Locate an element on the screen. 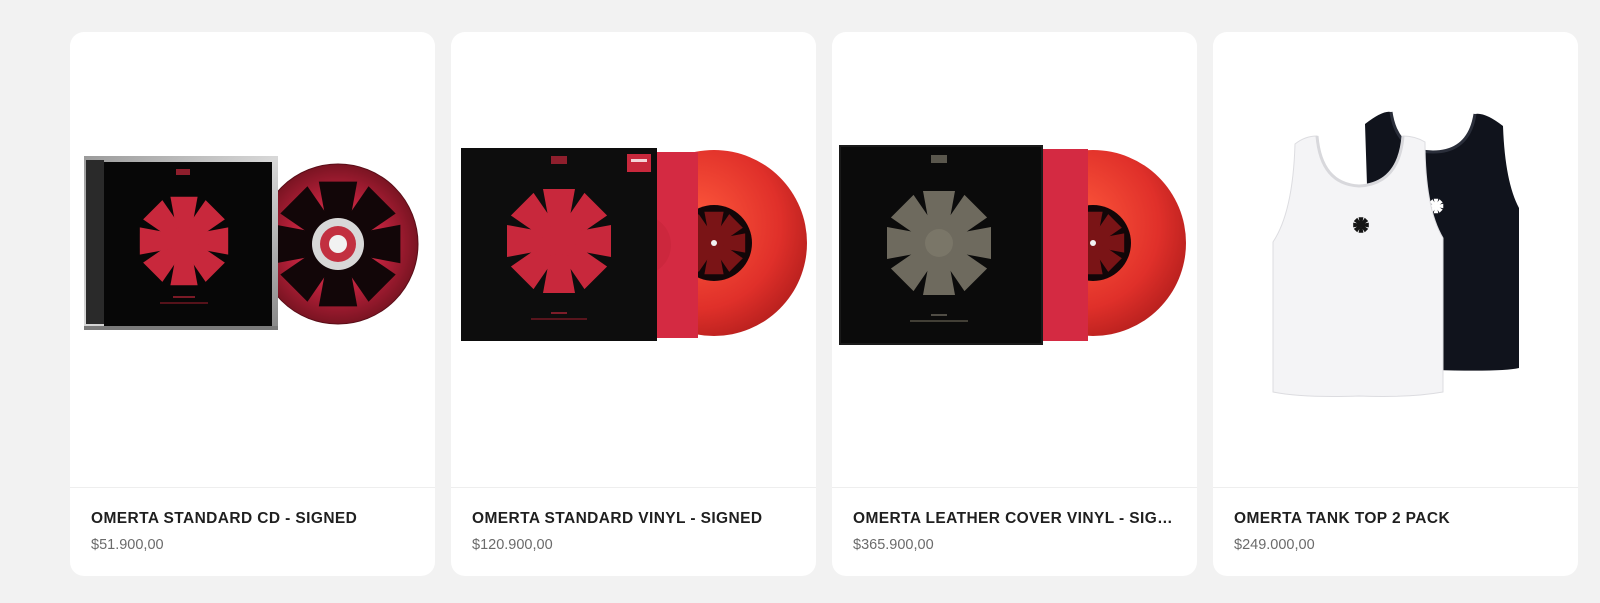 The height and width of the screenshot is (603, 1600). product-title: OMERTA STANDARD CD - SIGNED is located at coordinates (253, 519).